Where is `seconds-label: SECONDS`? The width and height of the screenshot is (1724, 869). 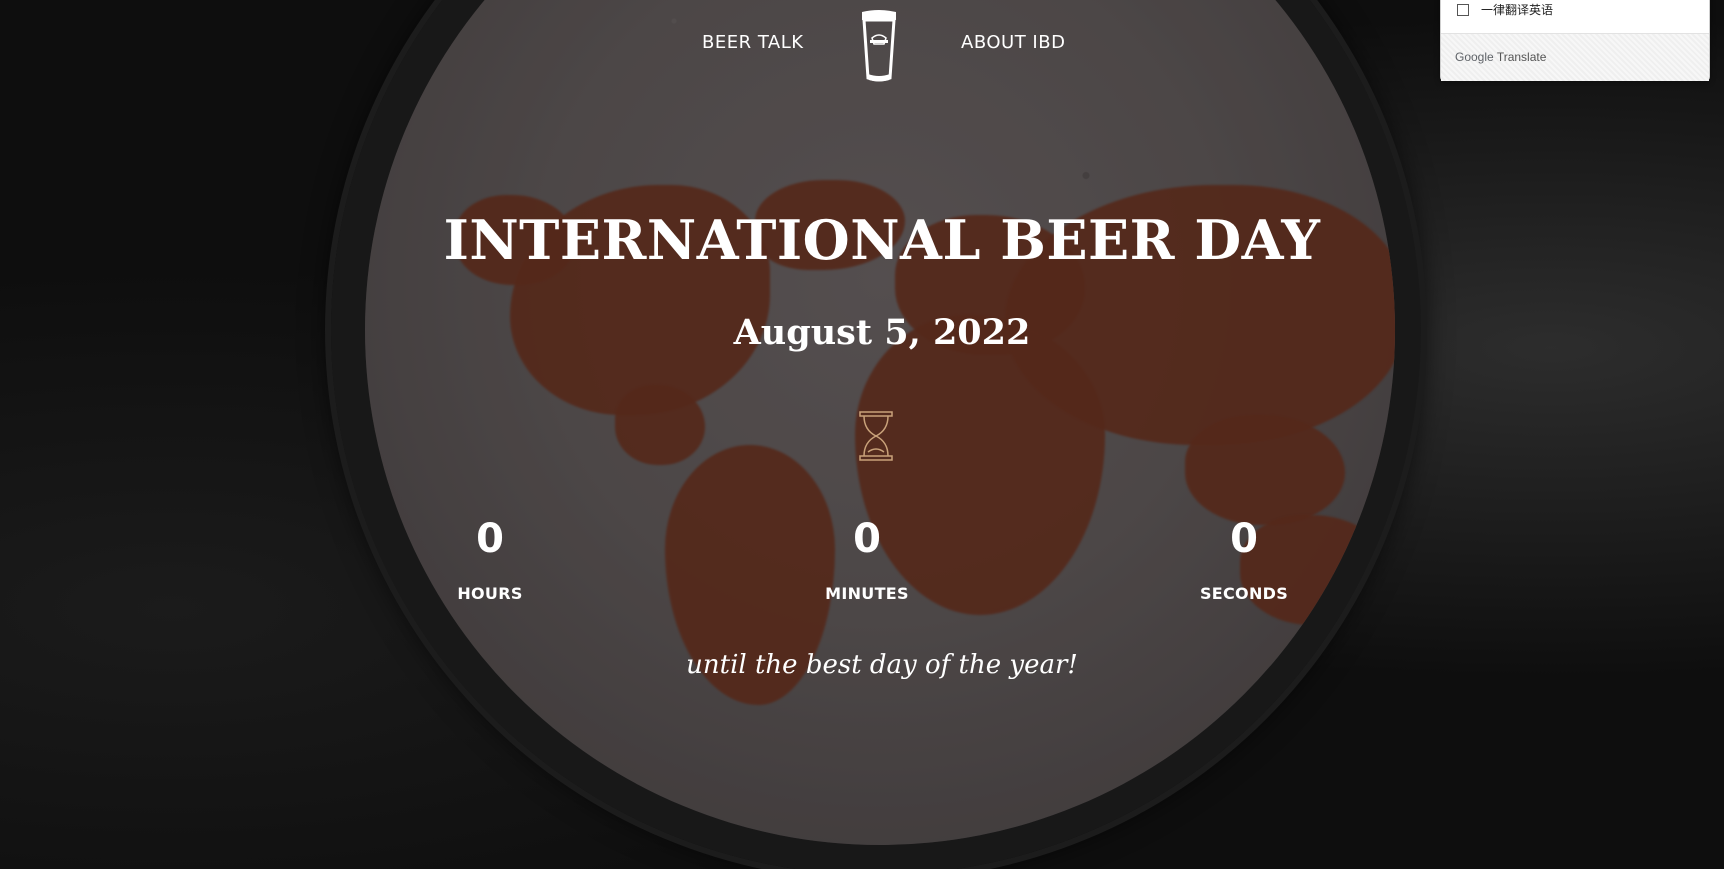 seconds-label: SECONDS is located at coordinates (1244, 593).